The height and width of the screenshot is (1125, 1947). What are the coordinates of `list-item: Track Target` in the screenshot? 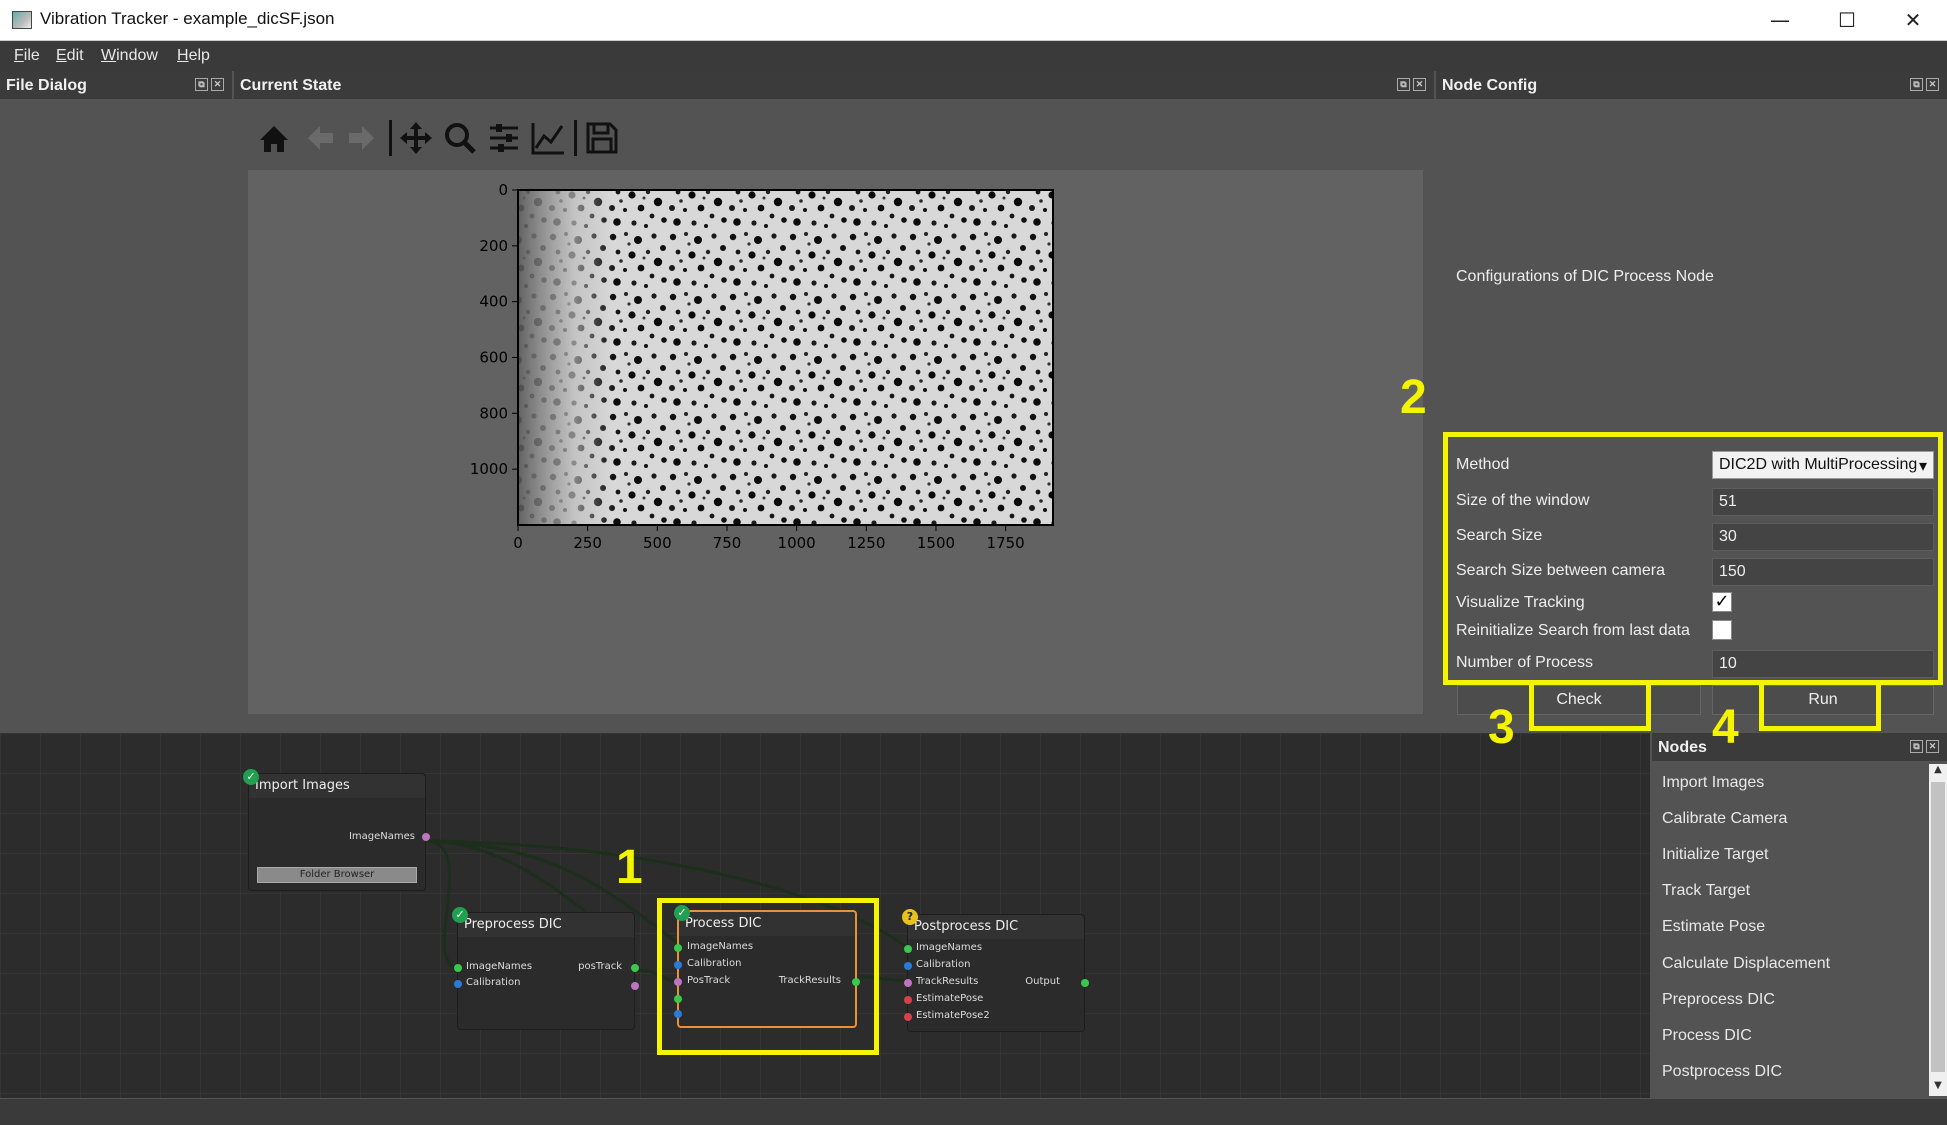 It's located at (1706, 891).